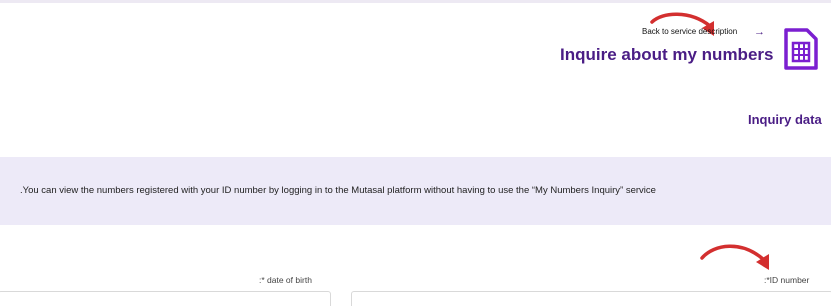  Describe the element at coordinates (667, 54) in the screenshot. I see `page-title: Inquire about my numbers` at that location.